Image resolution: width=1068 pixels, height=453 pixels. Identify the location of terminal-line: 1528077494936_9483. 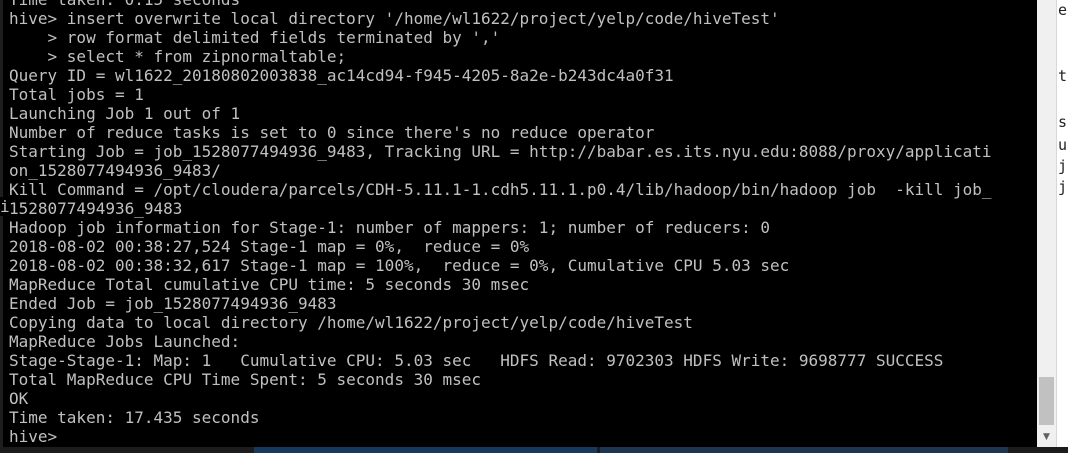
(96, 208).